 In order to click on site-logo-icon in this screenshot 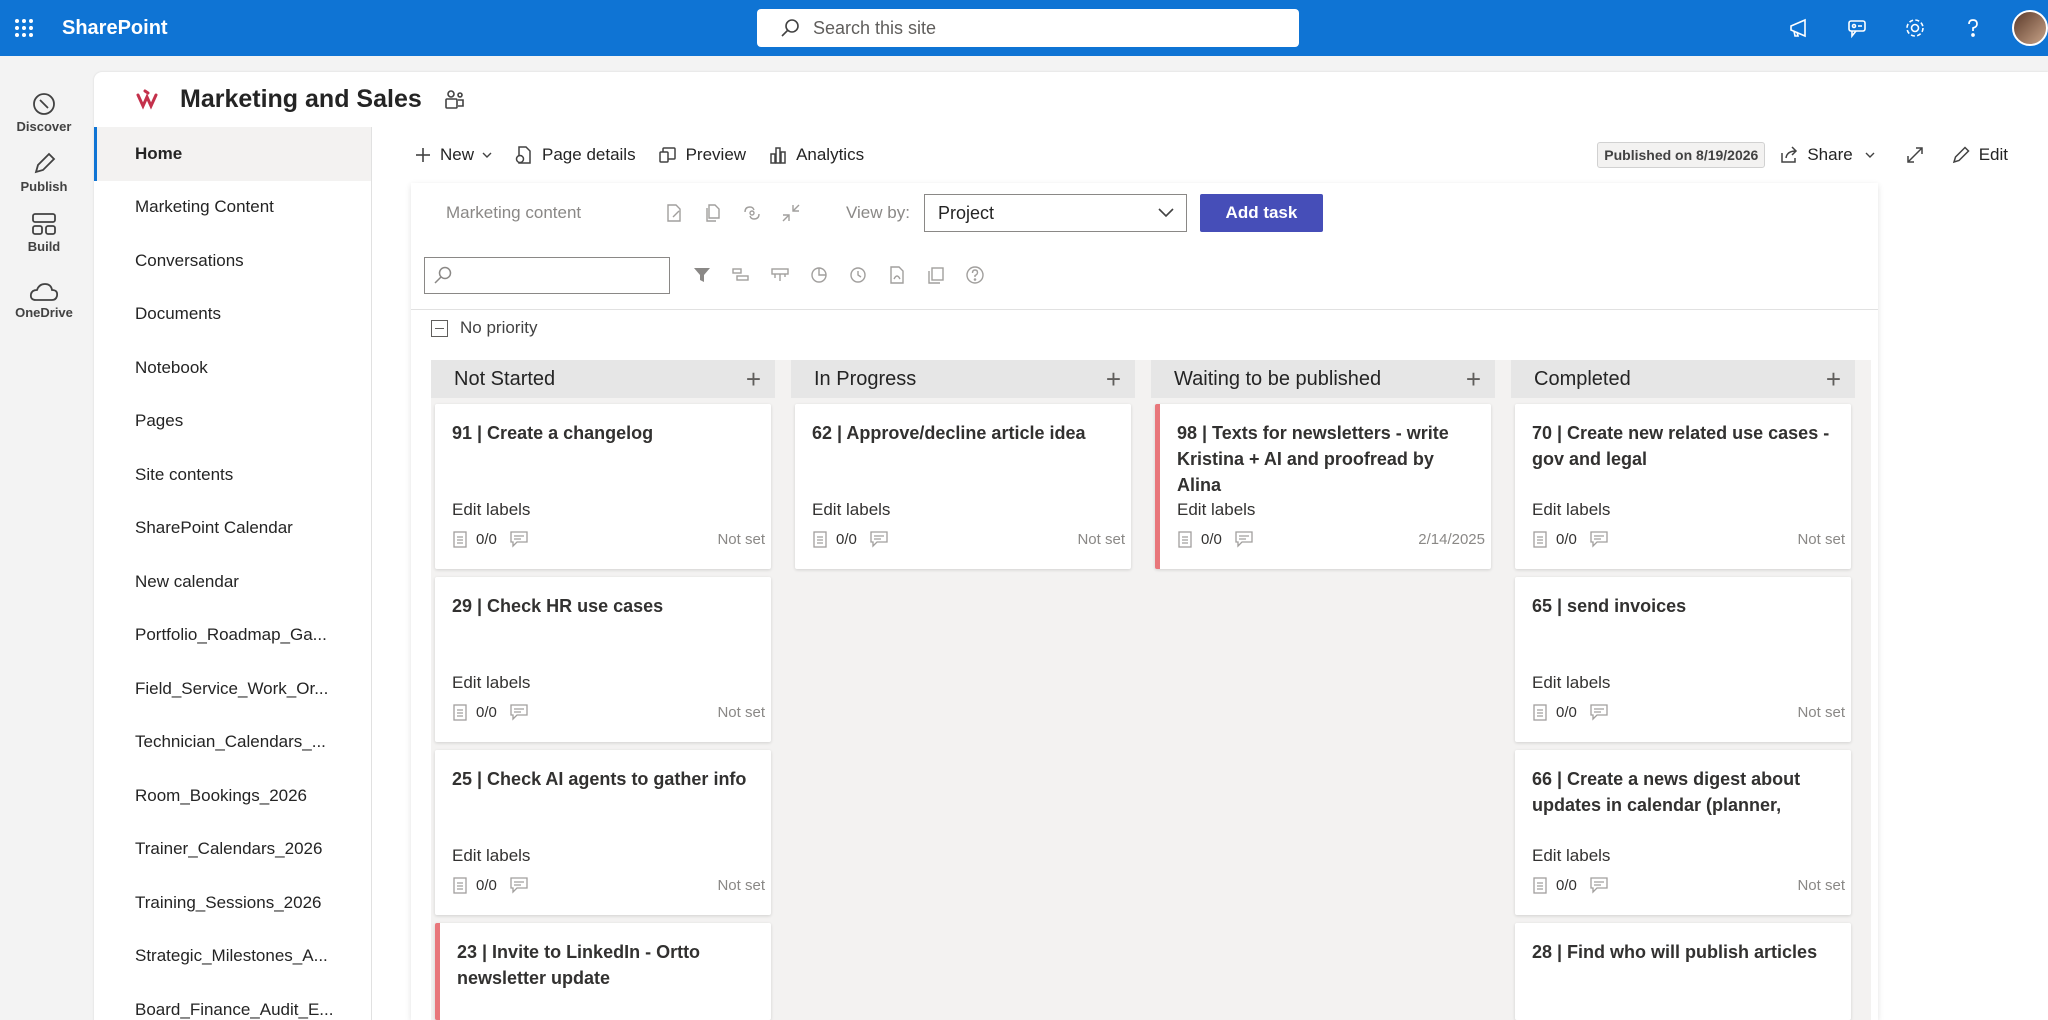, I will do `click(147, 100)`.